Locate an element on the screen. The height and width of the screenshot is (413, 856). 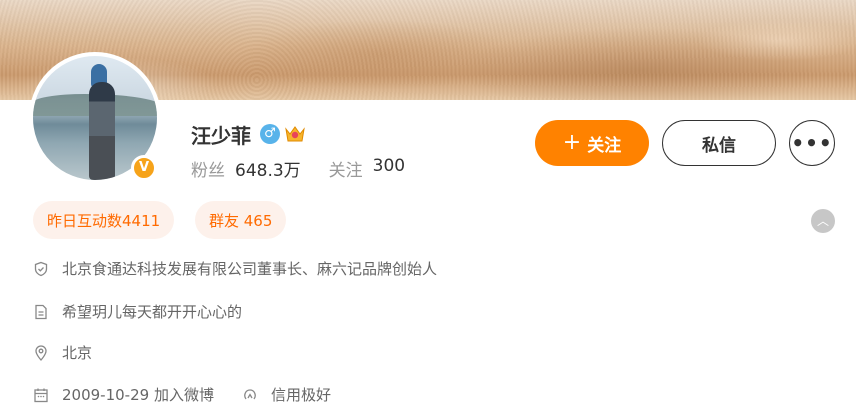
interaction-count-label: 昨日互动数4411 is located at coordinates (104, 220).